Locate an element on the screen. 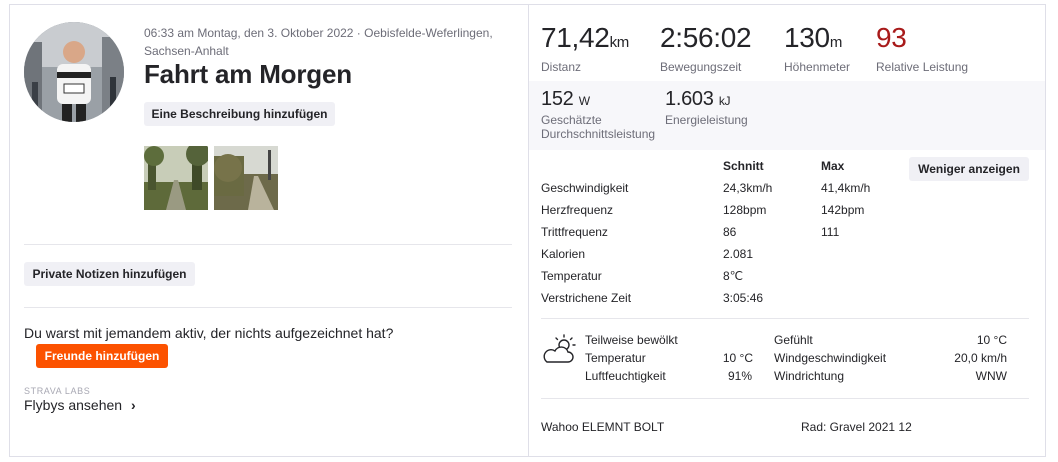  weather-feels-label: Gefühlt is located at coordinates (793, 340).